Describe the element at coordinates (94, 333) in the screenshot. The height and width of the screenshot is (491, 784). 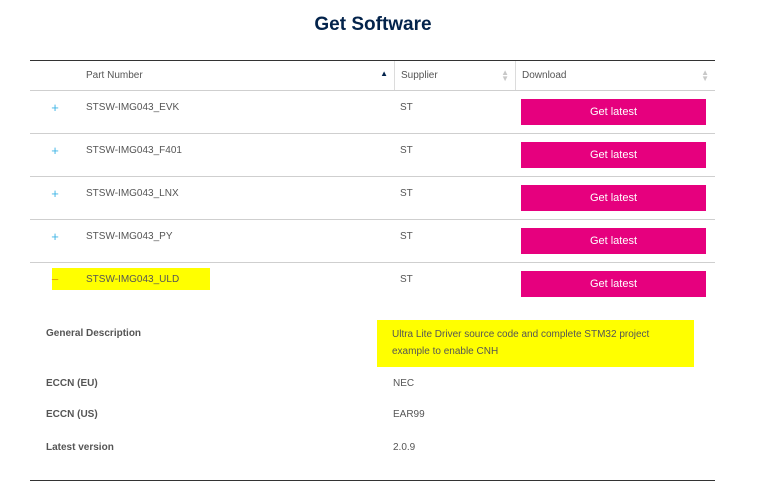
I see `general-description-label: General Description` at that location.